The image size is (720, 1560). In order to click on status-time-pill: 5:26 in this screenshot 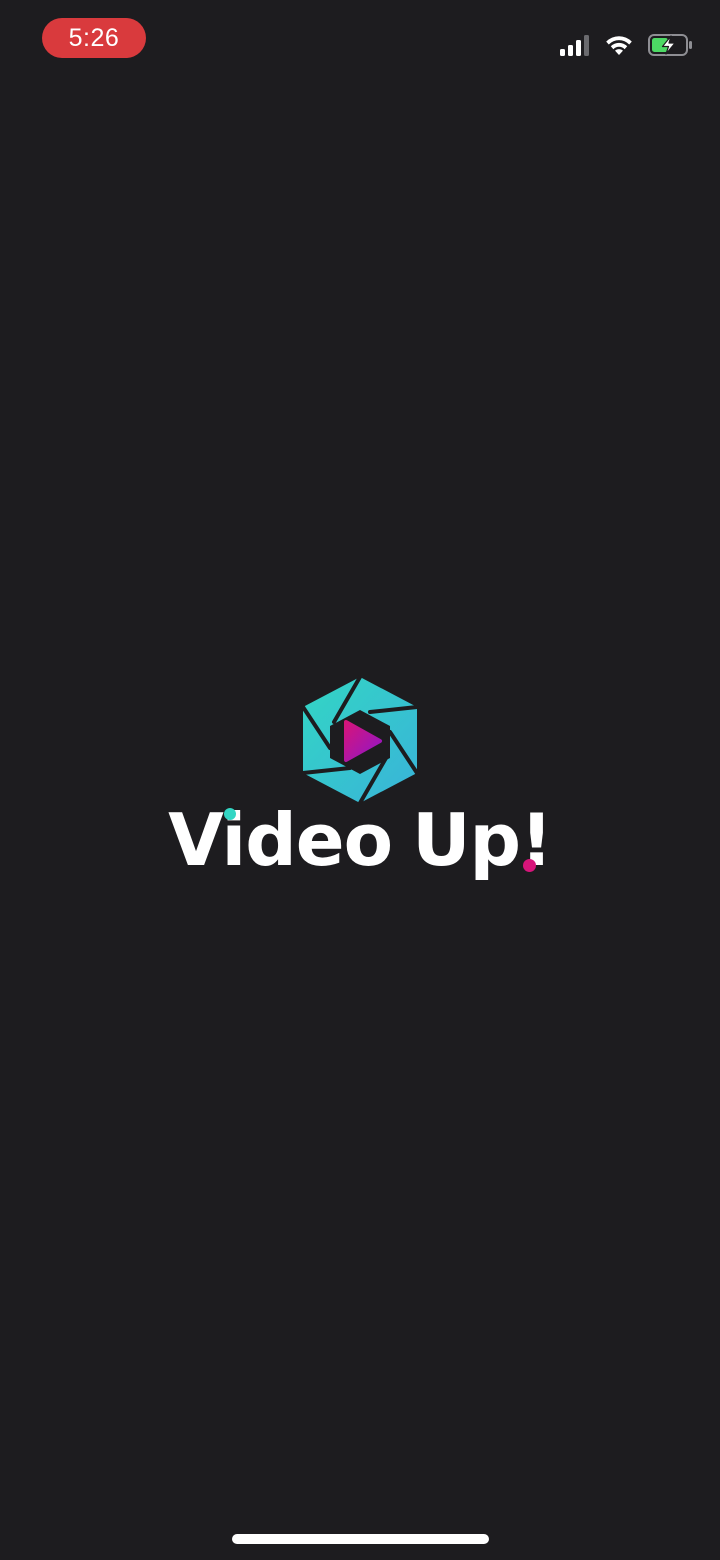, I will do `click(94, 38)`.